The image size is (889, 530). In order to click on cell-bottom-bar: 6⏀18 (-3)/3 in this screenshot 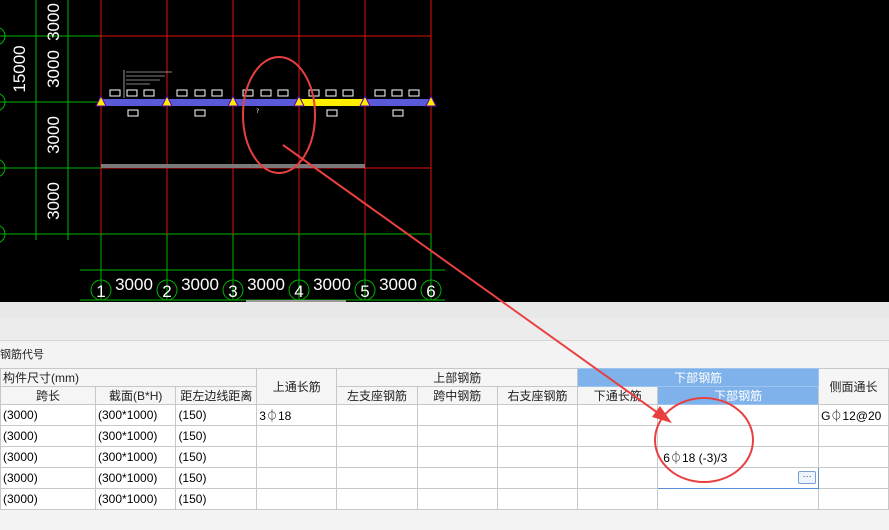, I will do `click(738, 457)`.